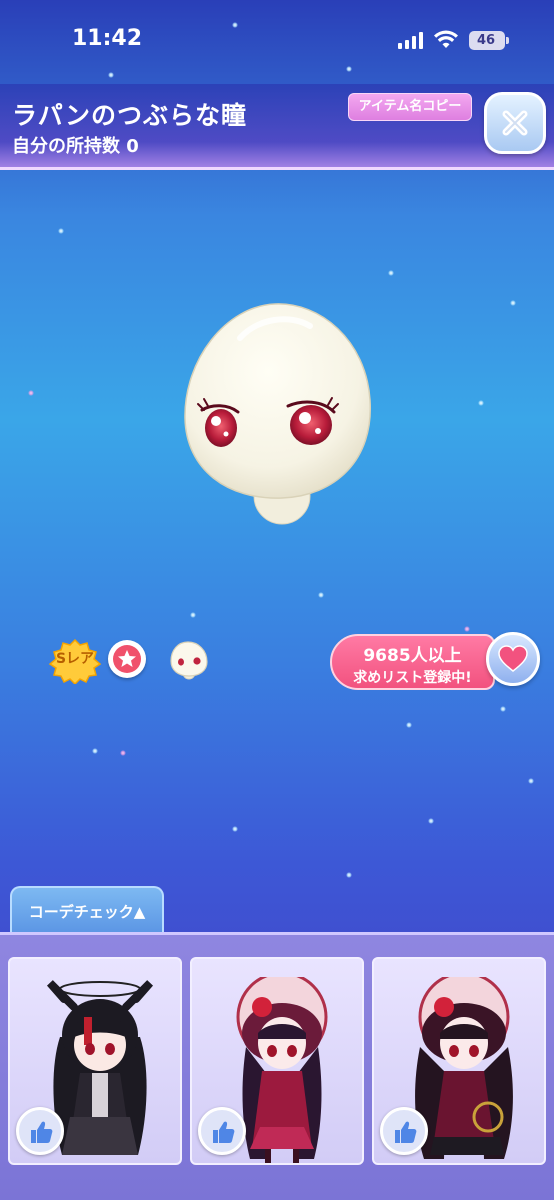 The width and height of the screenshot is (554, 1200). I want to click on rarity-label: Sレア, so click(75, 659).